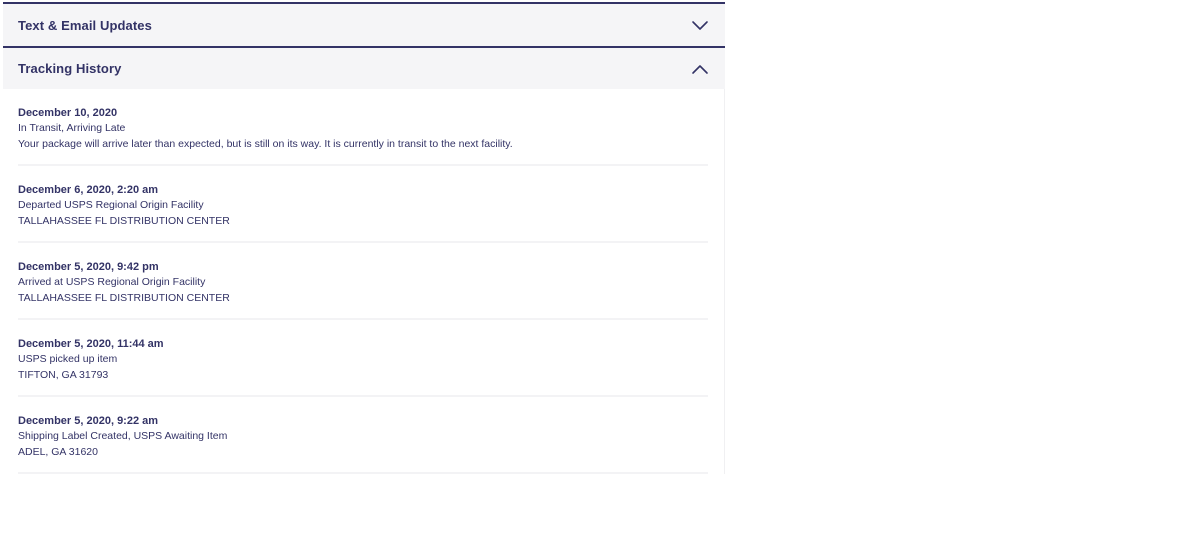 The width and height of the screenshot is (1200, 549). I want to click on chevron-down-icon, so click(700, 25).